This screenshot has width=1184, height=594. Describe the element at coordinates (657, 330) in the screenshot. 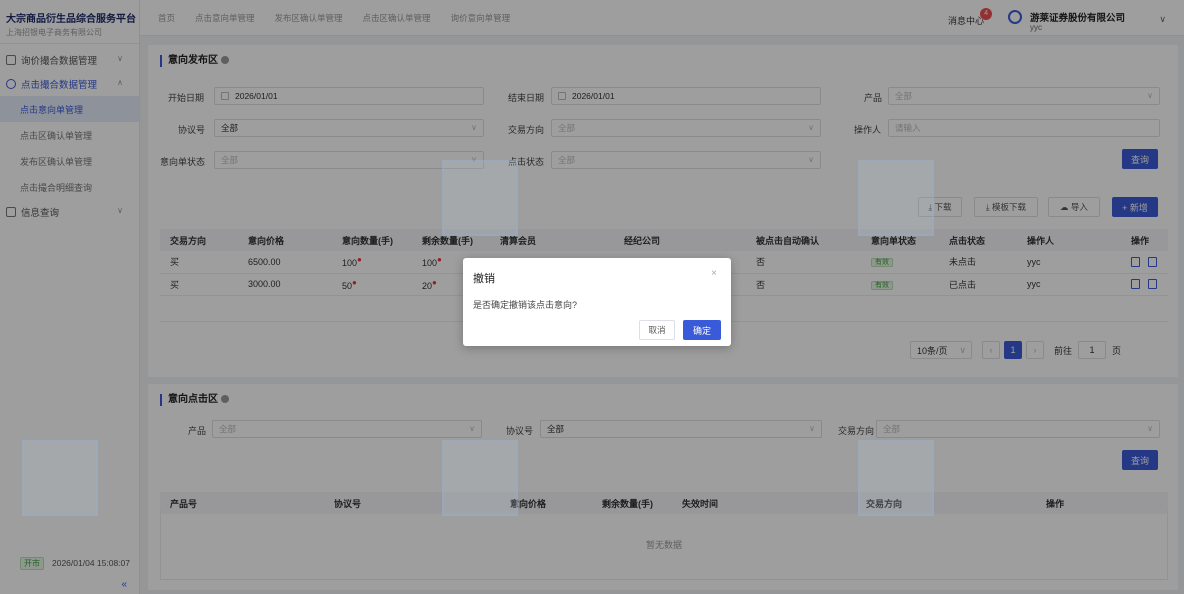

I see `cancel-button: 取消` at that location.